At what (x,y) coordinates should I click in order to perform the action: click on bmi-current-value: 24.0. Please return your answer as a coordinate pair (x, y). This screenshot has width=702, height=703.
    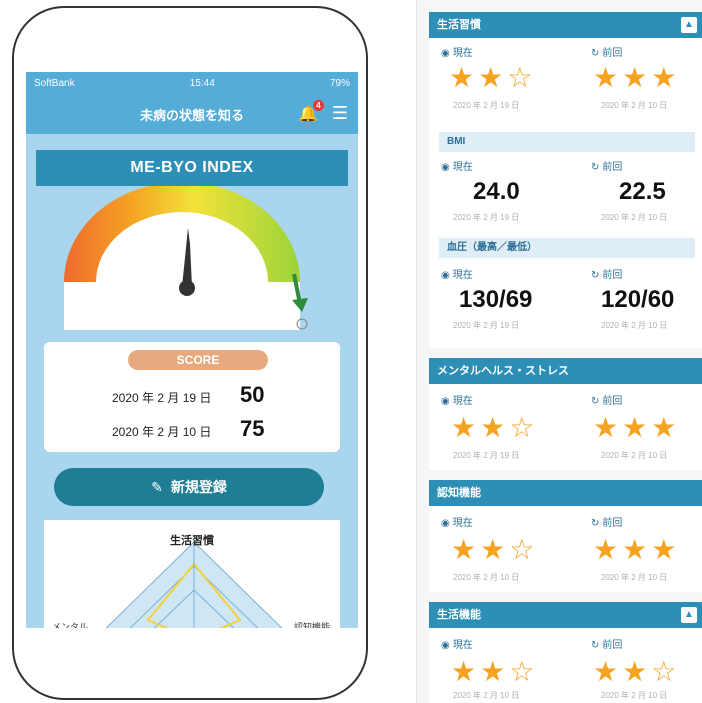
    Looking at the image, I should click on (496, 191).